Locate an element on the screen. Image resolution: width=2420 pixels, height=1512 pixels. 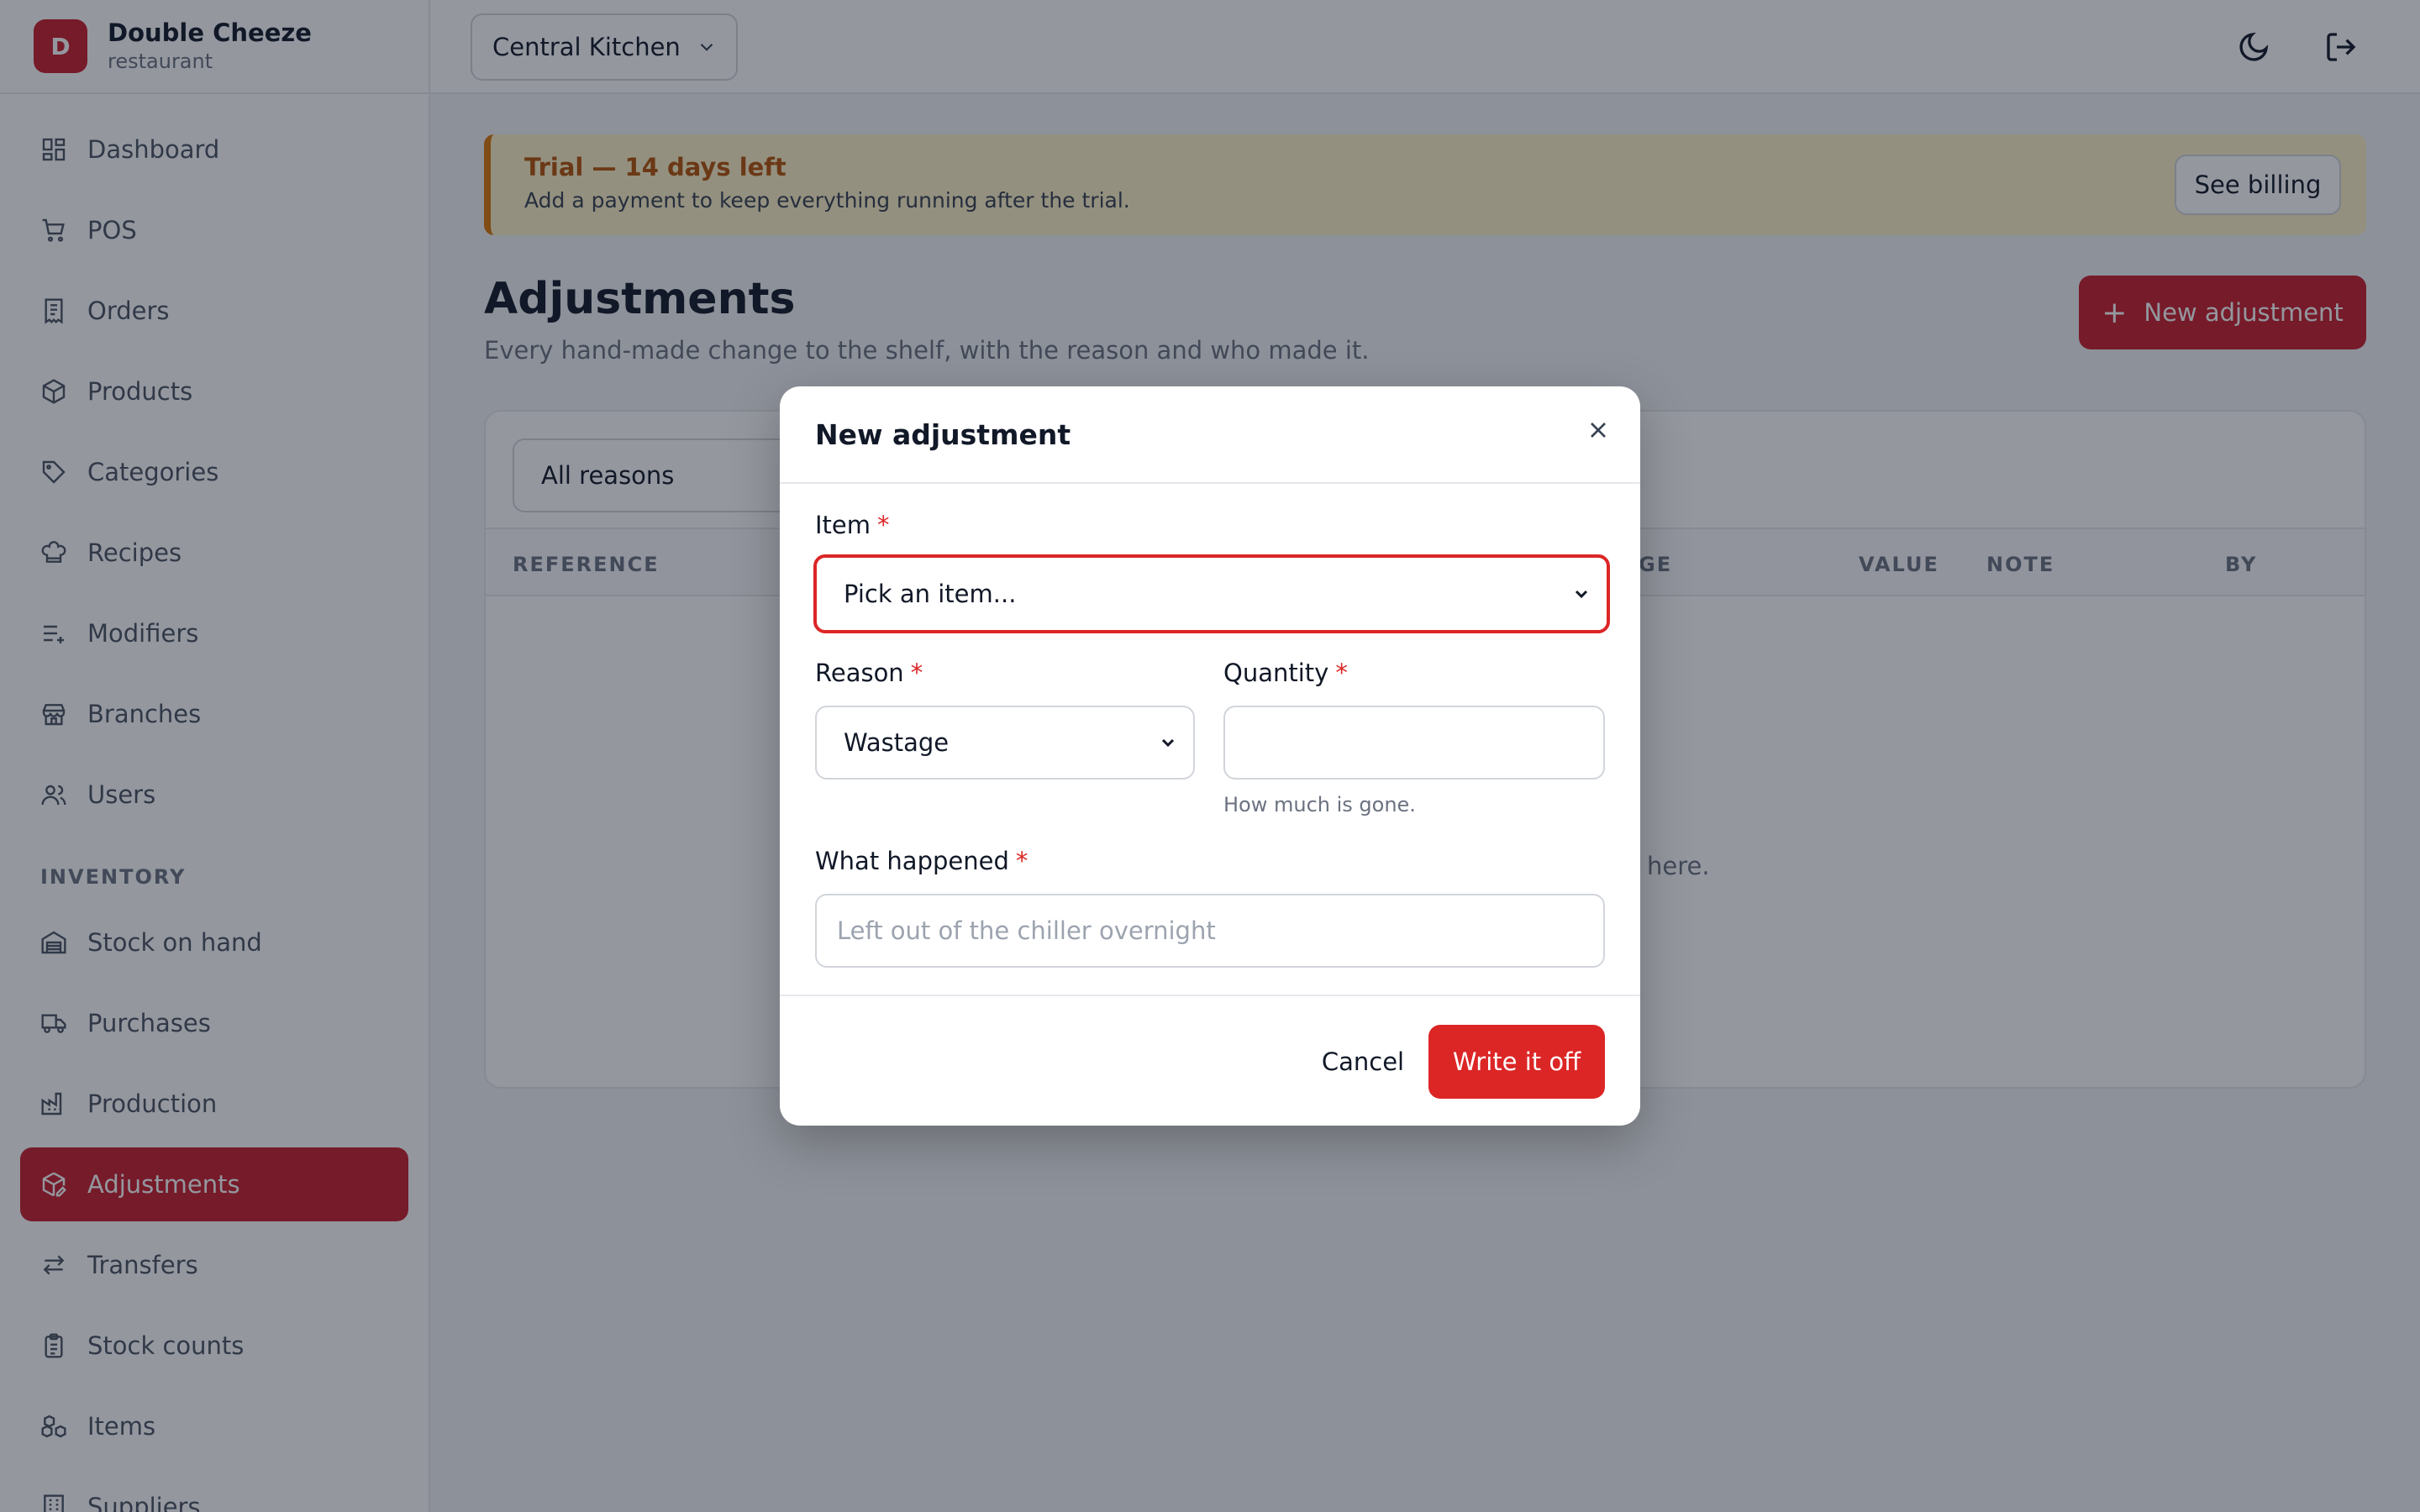
item-label: Item * is located at coordinates (853, 525).